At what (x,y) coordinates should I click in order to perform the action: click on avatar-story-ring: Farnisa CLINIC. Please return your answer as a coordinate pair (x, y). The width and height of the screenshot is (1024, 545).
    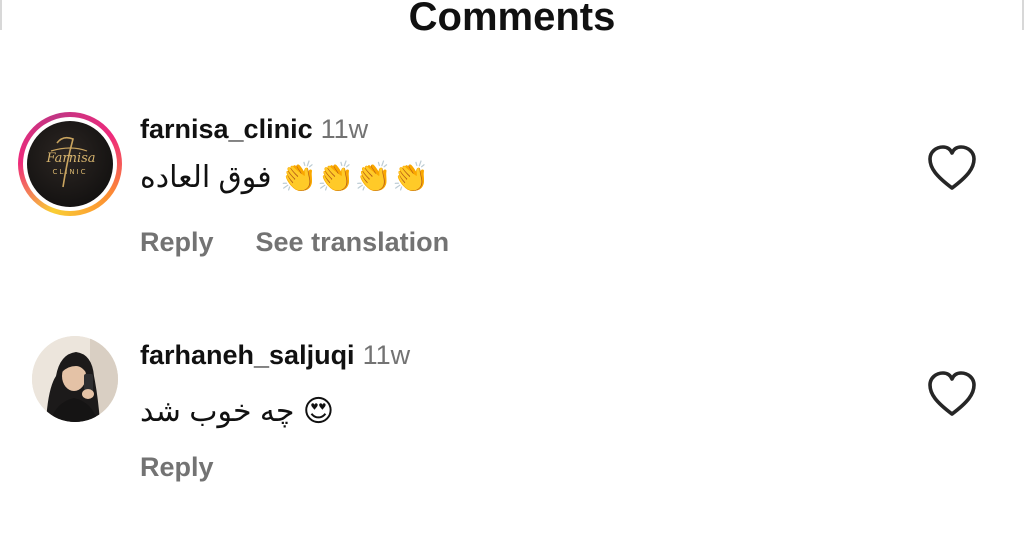
    Looking at the image, I should click on (70, 164).